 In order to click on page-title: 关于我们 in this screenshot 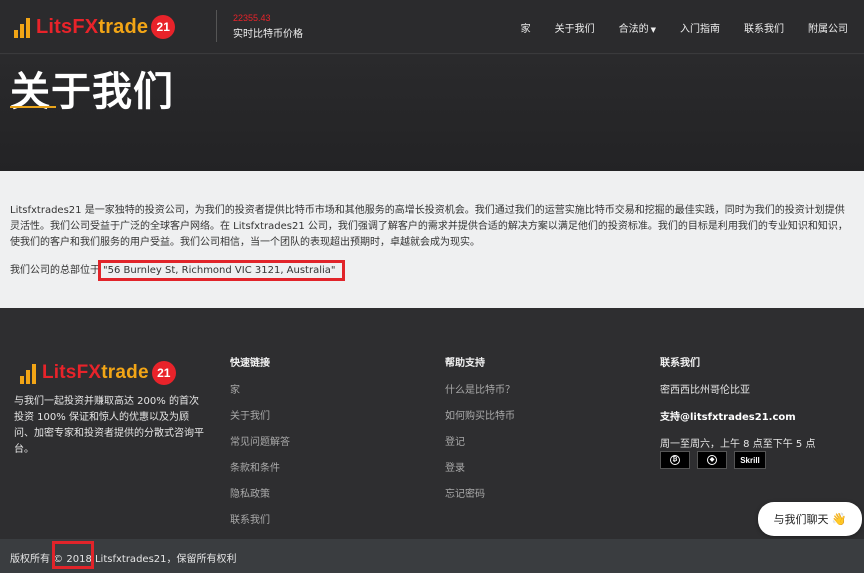, I will do `click(92, 92)`.